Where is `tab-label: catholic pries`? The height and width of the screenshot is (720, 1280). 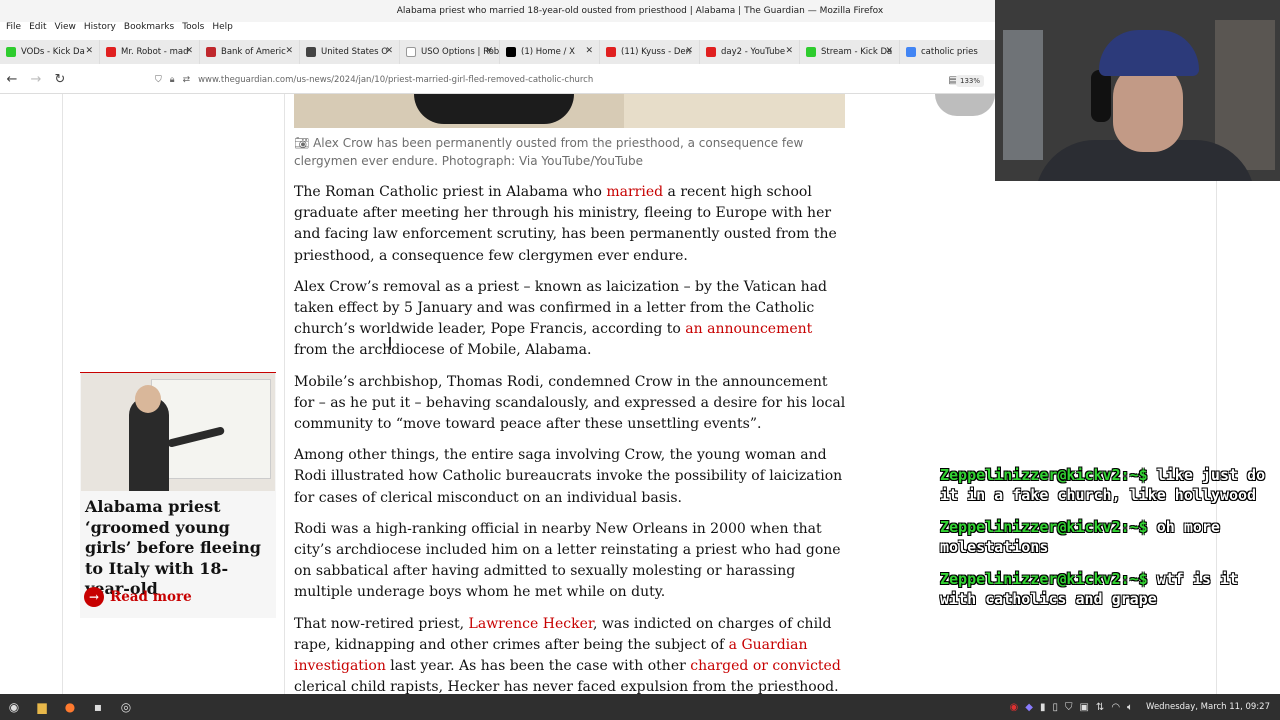 tab-label: catholic pries is located at coordinates (949, 52).